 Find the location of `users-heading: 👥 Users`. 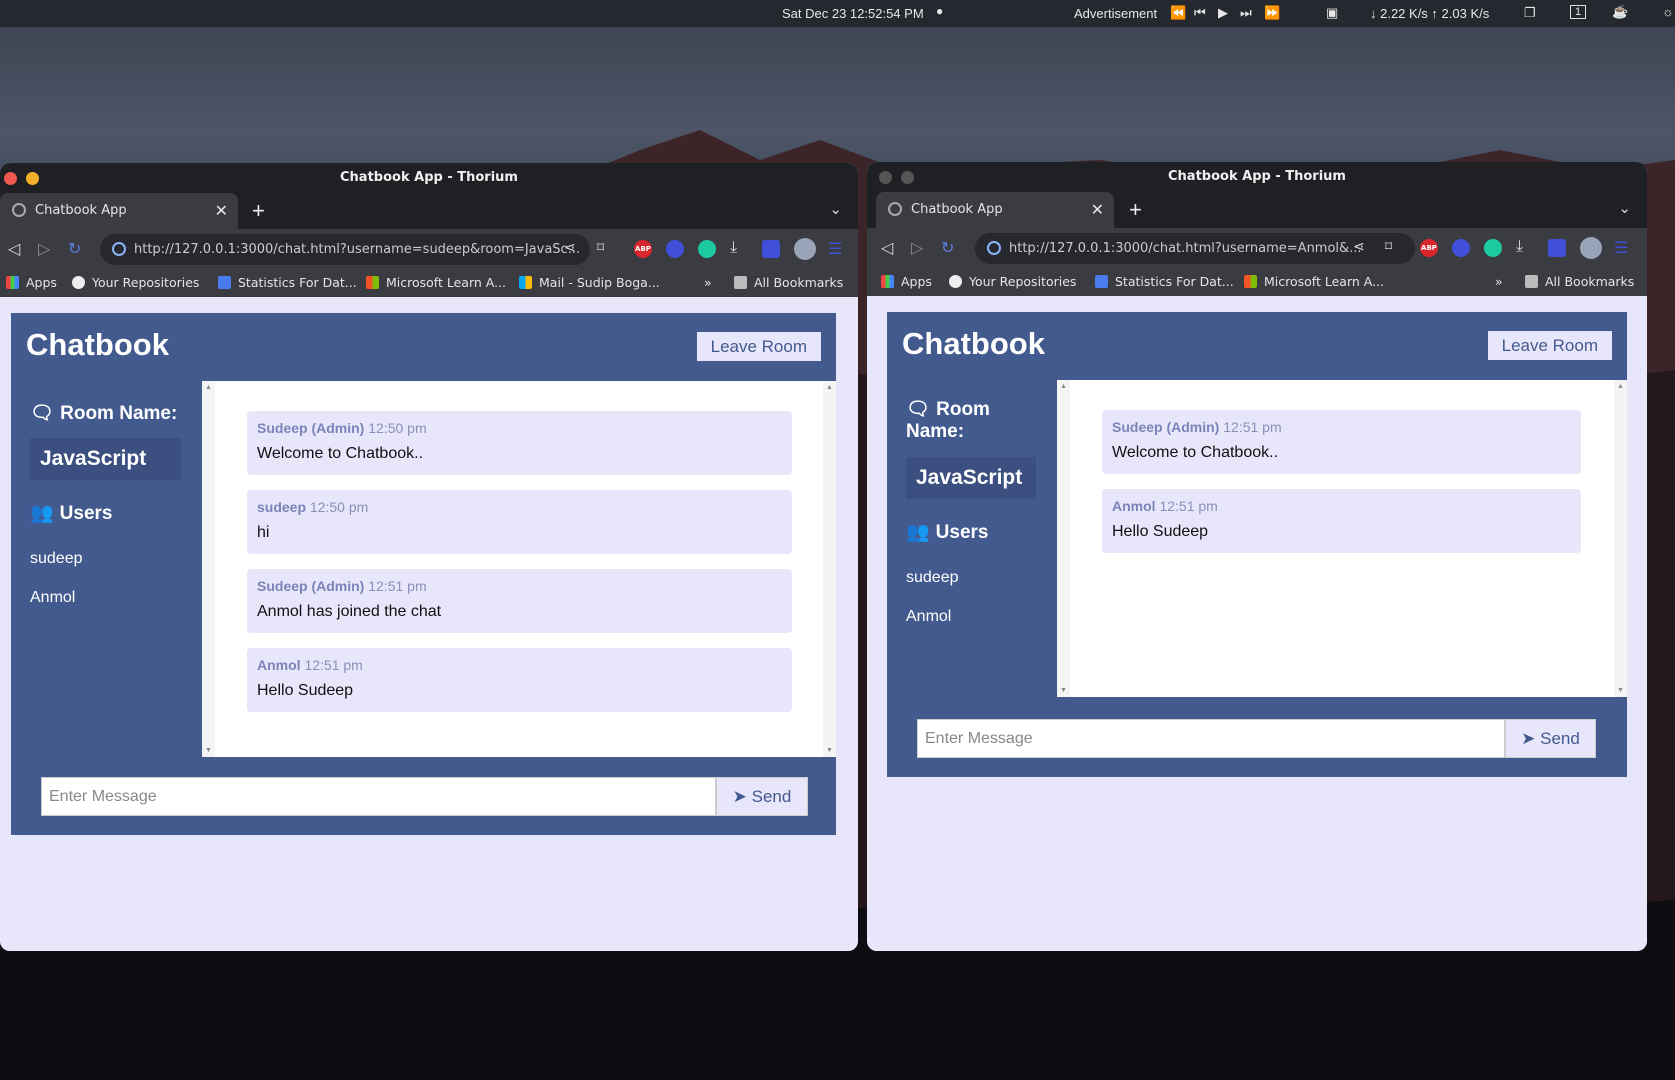

users-heading: 👥 Users is located at coordinates (71, 513).